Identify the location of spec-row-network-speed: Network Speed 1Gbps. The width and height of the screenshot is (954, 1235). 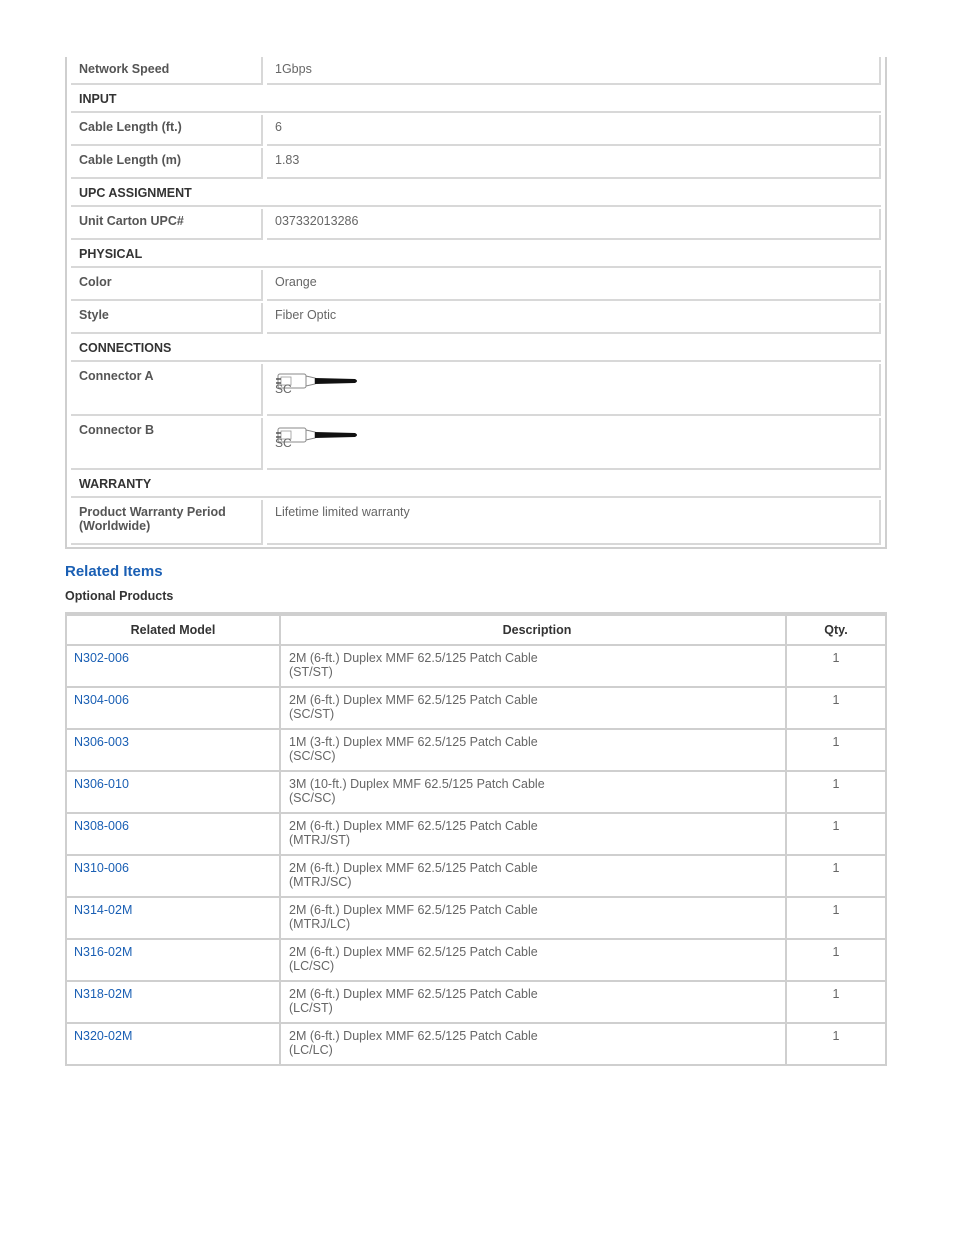
(476, 71).